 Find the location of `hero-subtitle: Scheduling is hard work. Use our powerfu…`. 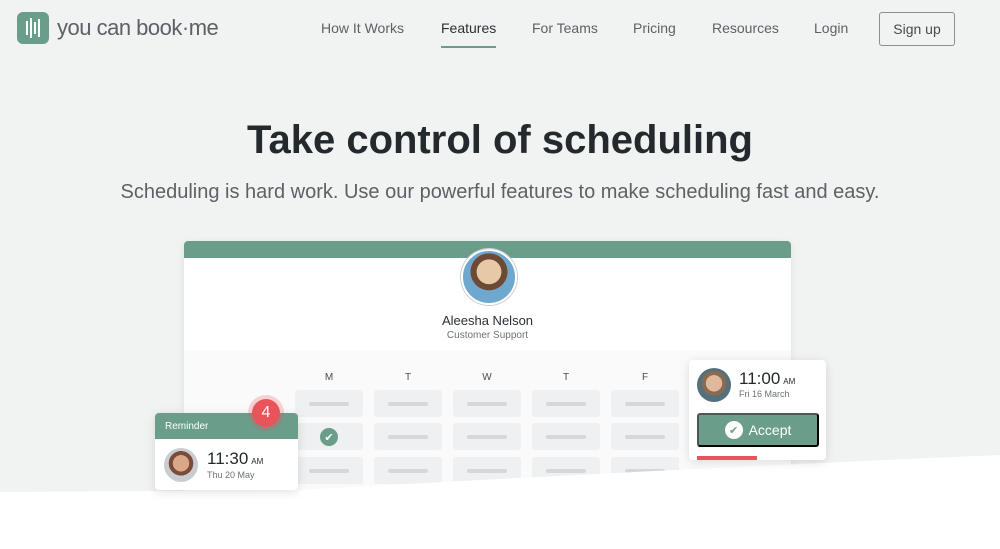

hero-subtitle: Scheduling is hard work. Use our powerfu… is located at coordinates (500, 192).